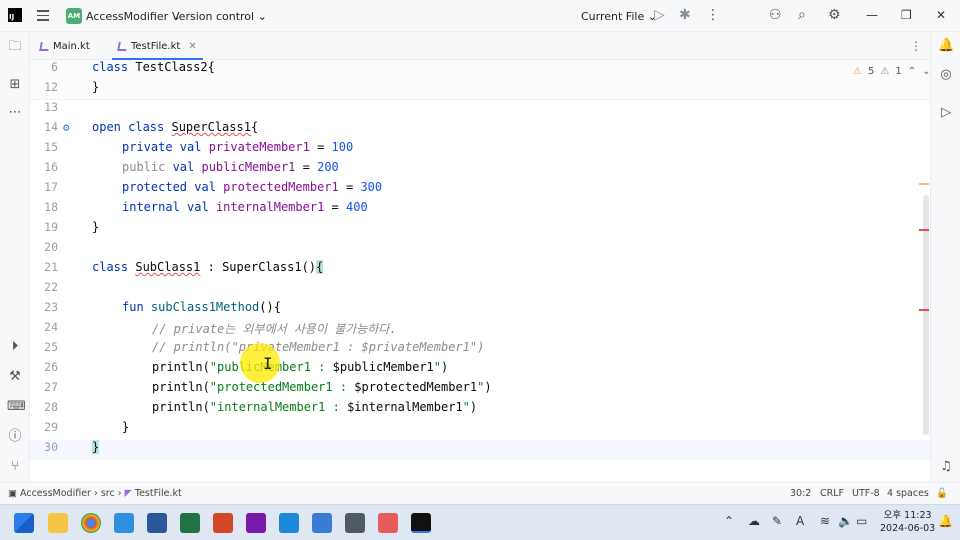 The width and height of the screenshot is (960, 540). What do you see at coordinates (219, 16) in the screenshot?
I see `vcs-selector: Version control ⌄` at bounding box center [219, 16].